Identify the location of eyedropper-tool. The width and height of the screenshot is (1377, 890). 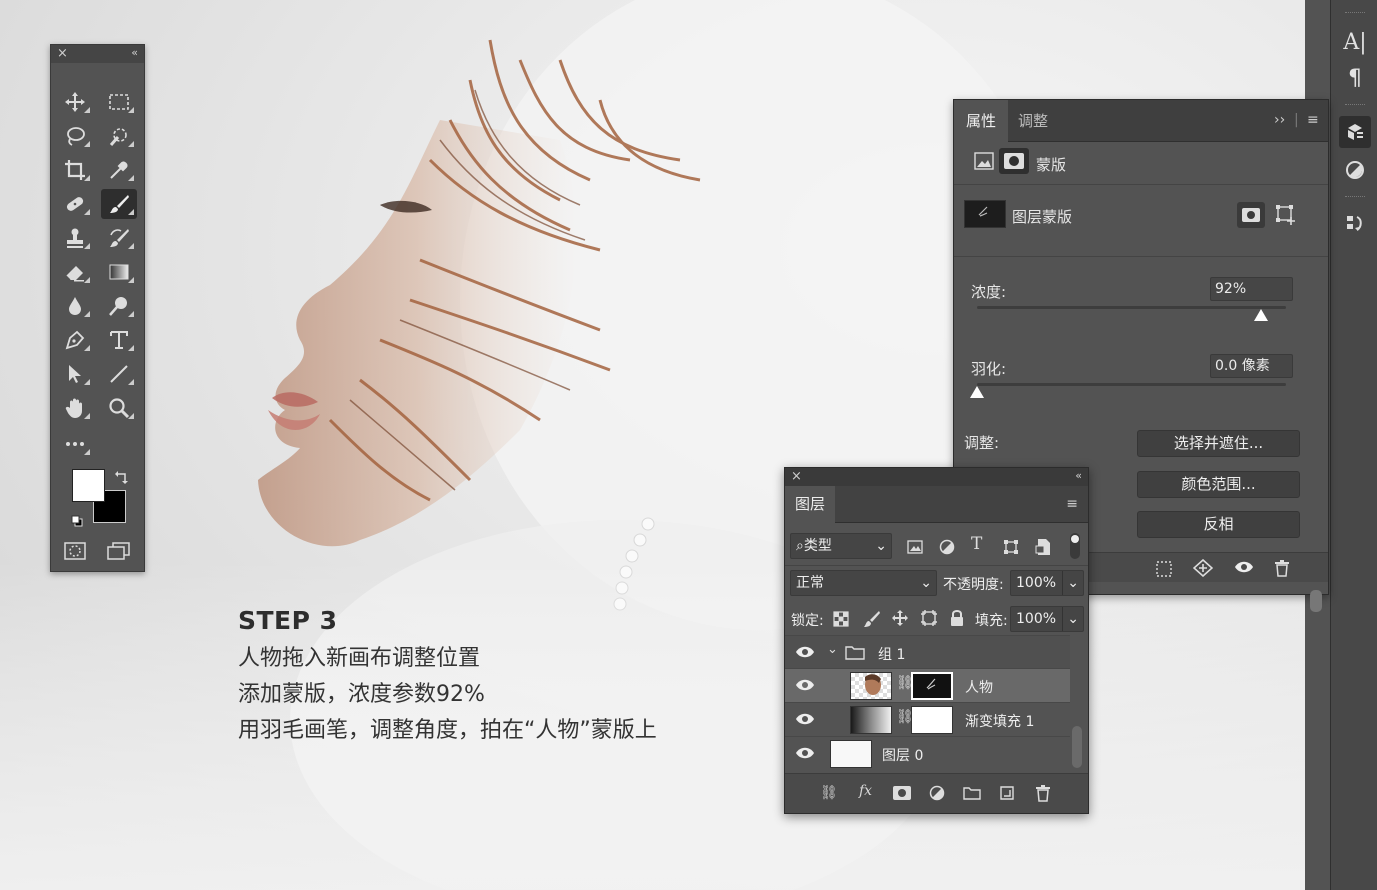
(119, 170).